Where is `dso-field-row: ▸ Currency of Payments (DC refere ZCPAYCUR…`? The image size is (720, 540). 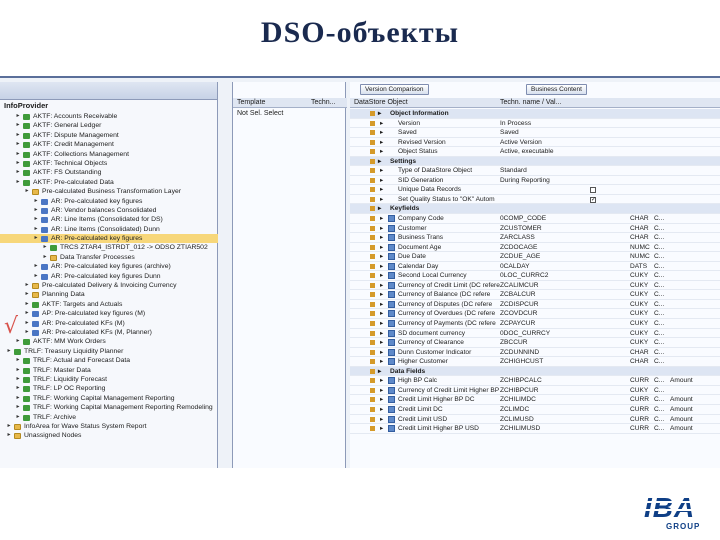
dso-field-row: ▸ Currency of Payments (DC refere ZCPAYCUR… is located at coordinates (535, 324).